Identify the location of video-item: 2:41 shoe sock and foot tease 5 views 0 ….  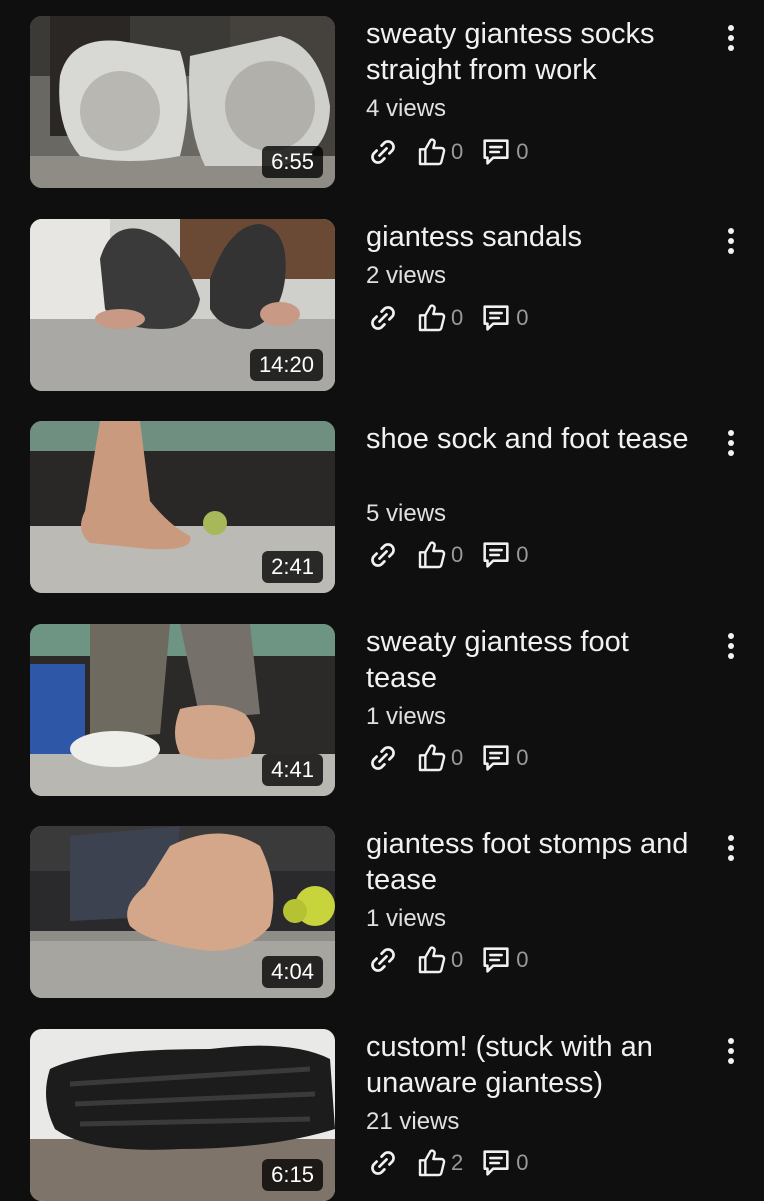
(382, 507).